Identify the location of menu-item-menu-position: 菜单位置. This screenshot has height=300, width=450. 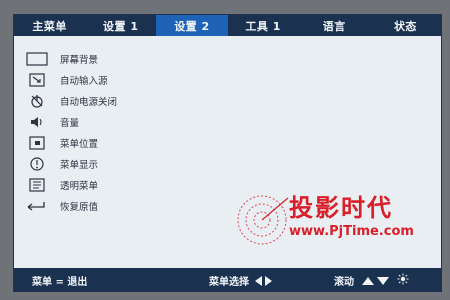
(69, 142).